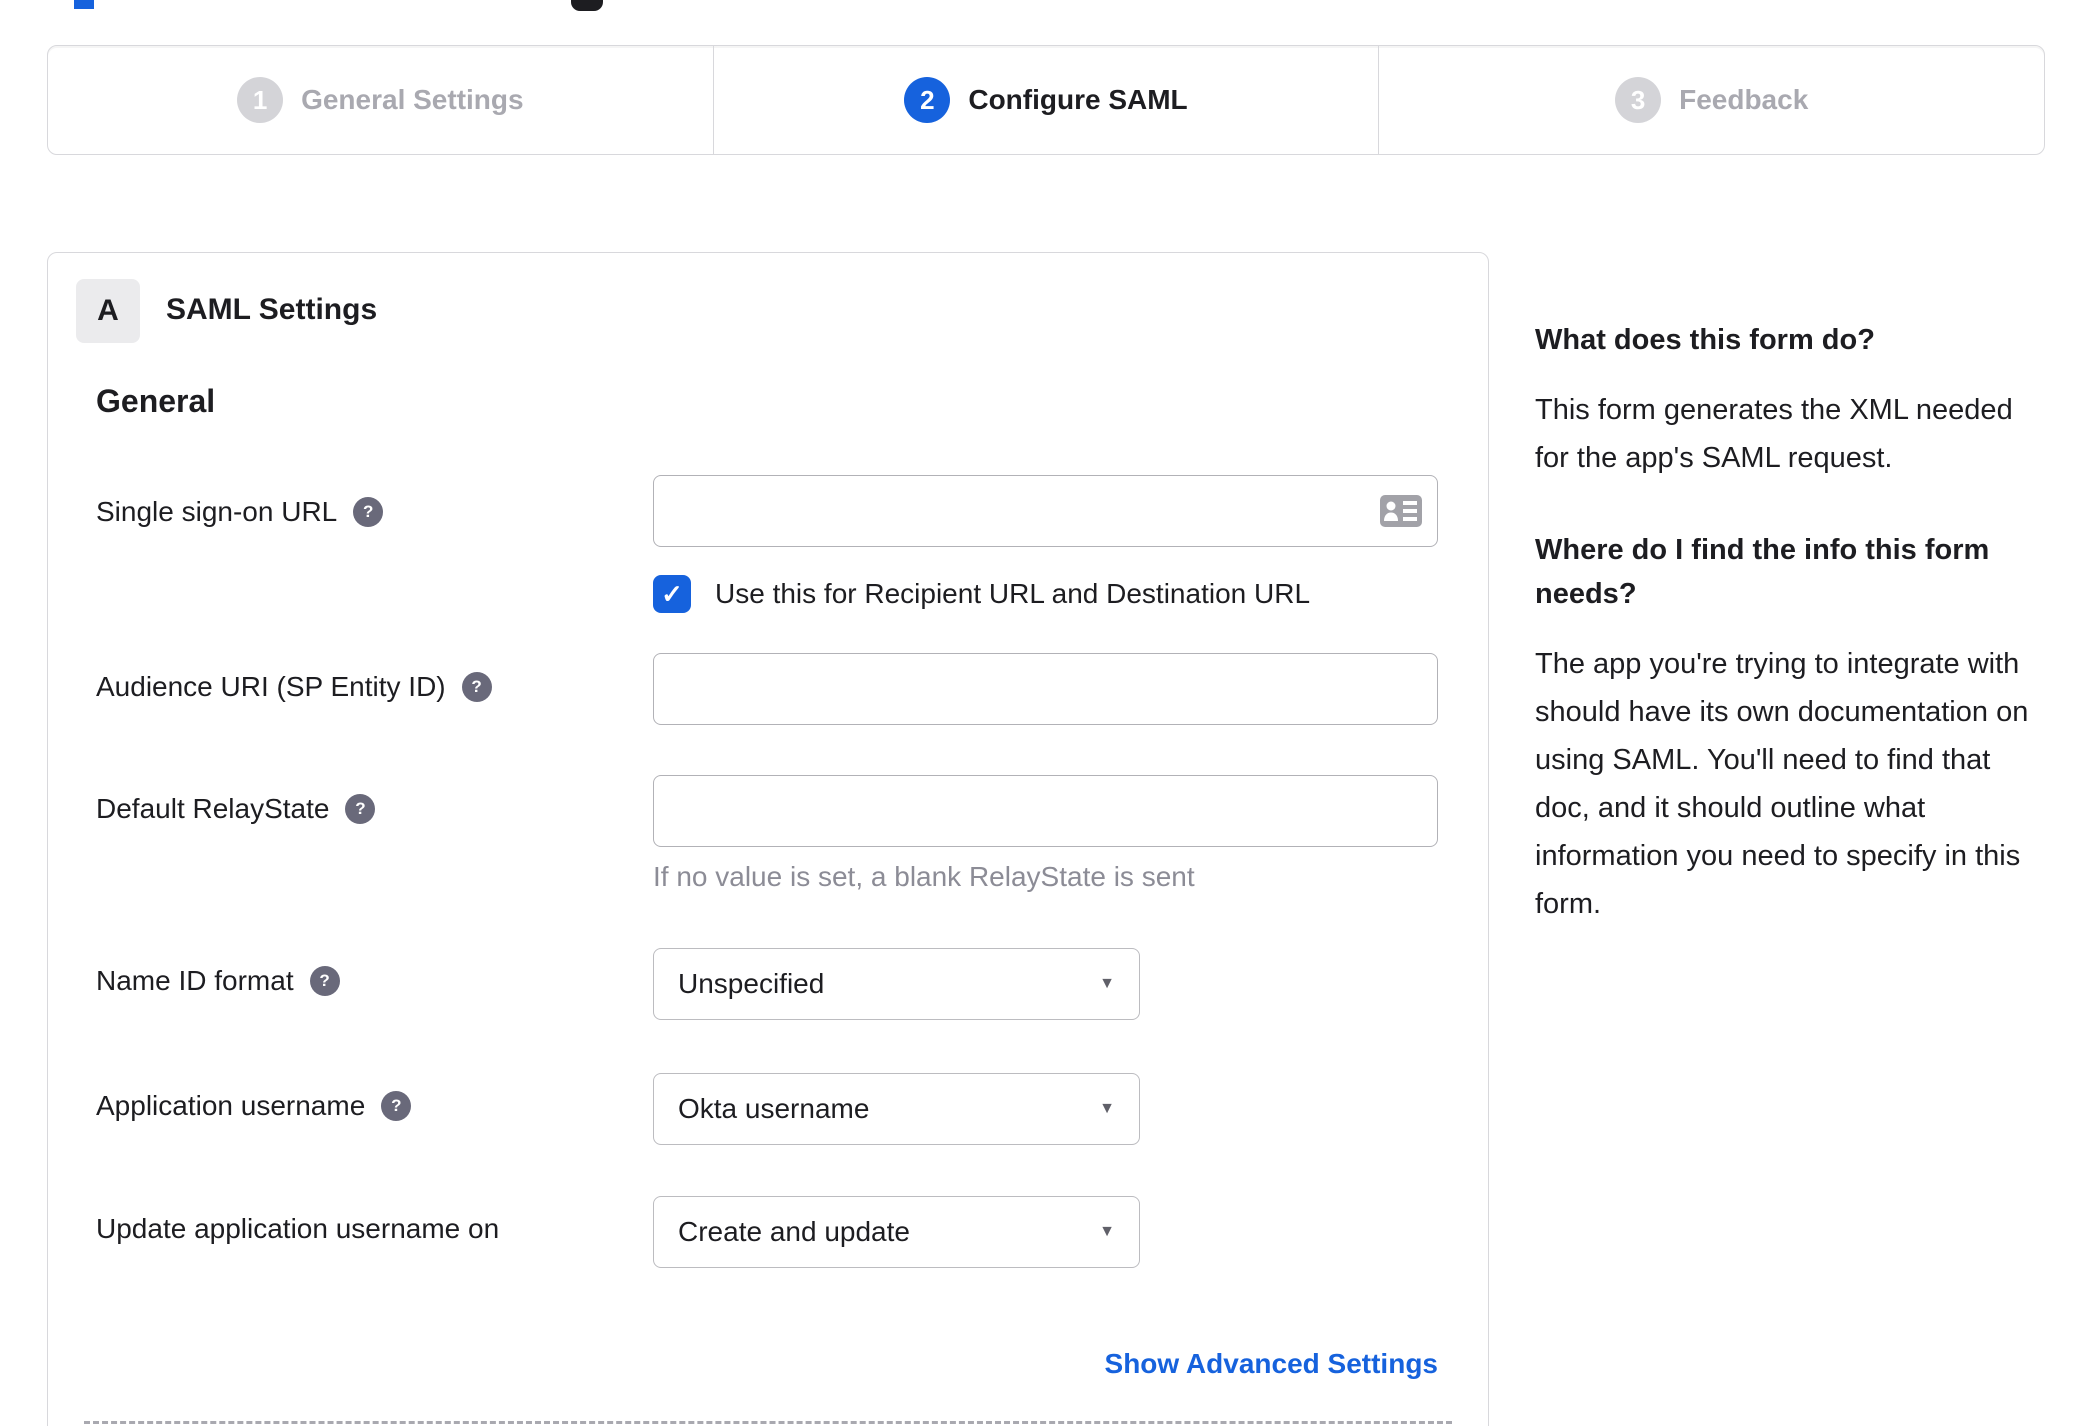  What do you see at coordinates (217, 511) in the screenshot?
I see `field-label-text: Single sign-on URL` at bounding box center [217, 511].